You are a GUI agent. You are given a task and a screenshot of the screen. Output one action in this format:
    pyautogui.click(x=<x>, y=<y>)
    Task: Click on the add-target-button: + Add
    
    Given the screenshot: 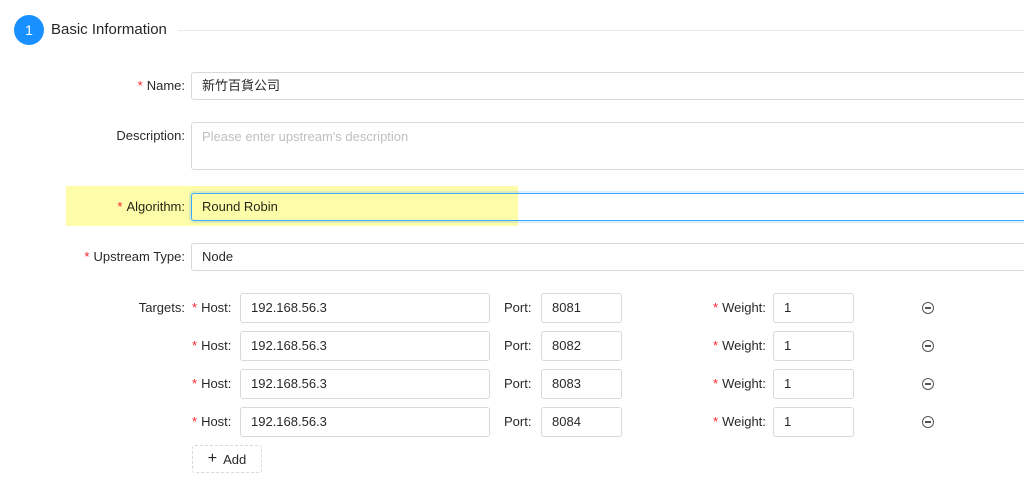 What is the action you would take?
    pyautogui.click(x=227, y=459)
    